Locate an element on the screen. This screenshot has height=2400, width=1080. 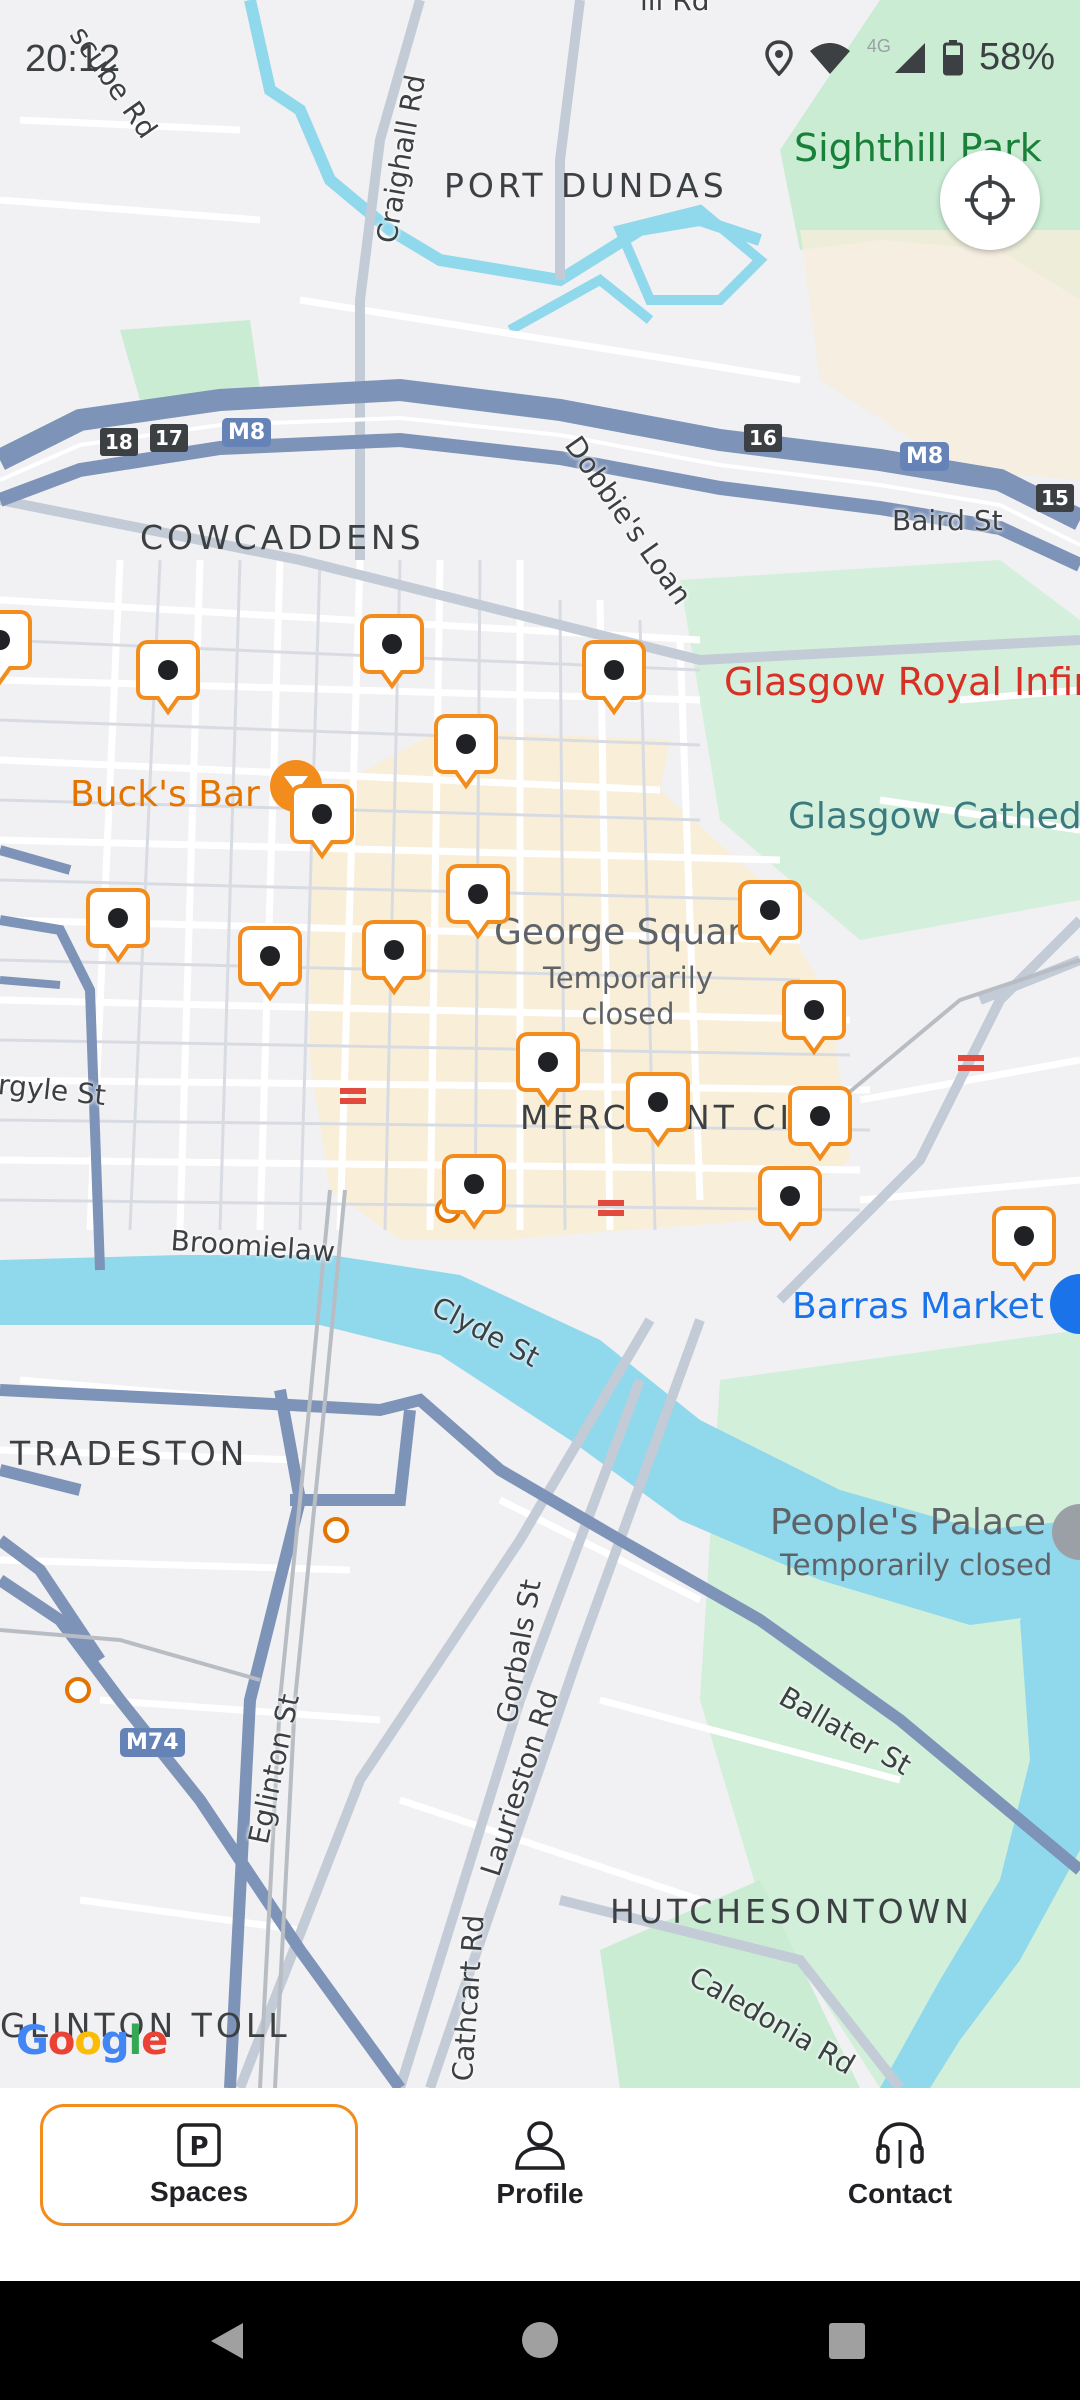
location-icon is located at coordinates (779, 57).